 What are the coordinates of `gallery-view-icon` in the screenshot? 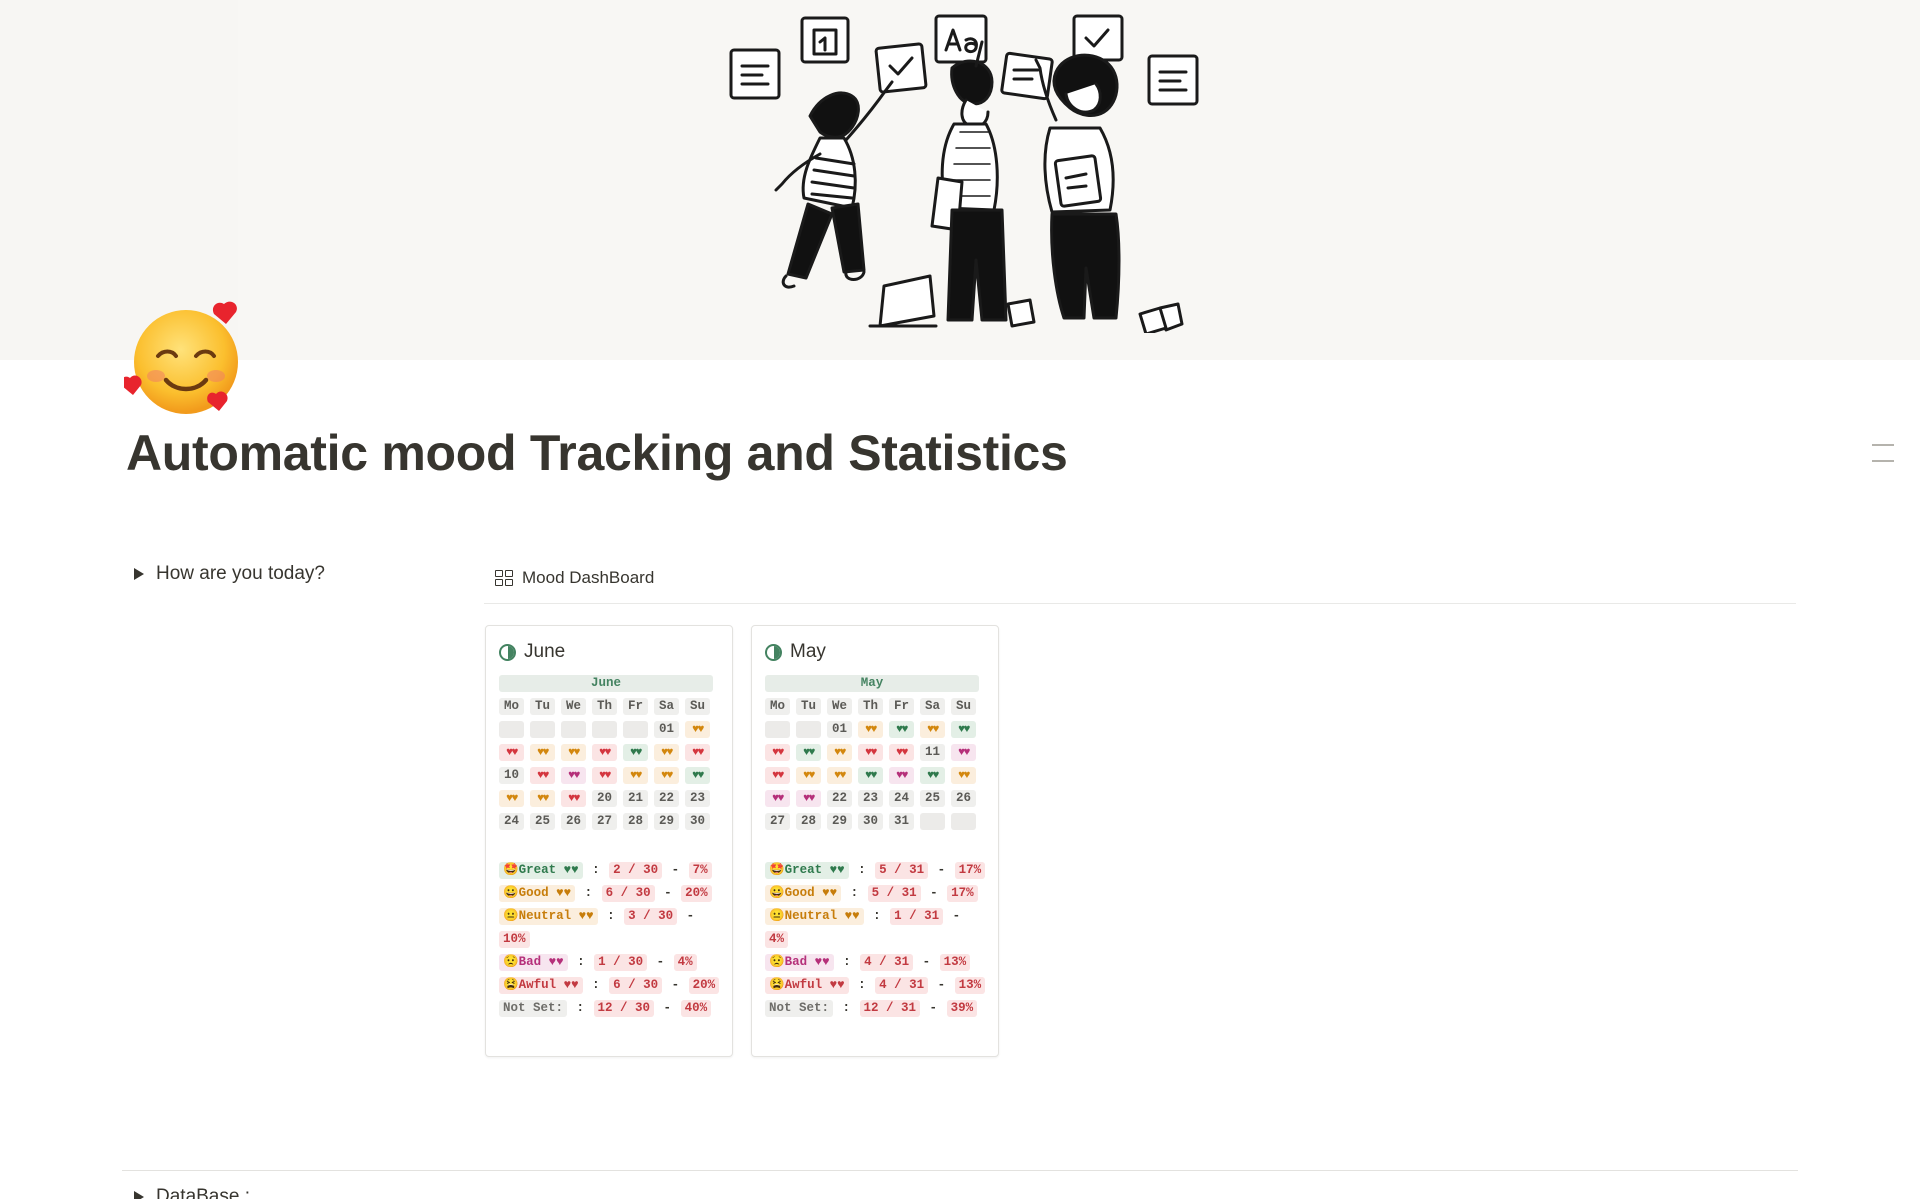 It's located at (504, 578).